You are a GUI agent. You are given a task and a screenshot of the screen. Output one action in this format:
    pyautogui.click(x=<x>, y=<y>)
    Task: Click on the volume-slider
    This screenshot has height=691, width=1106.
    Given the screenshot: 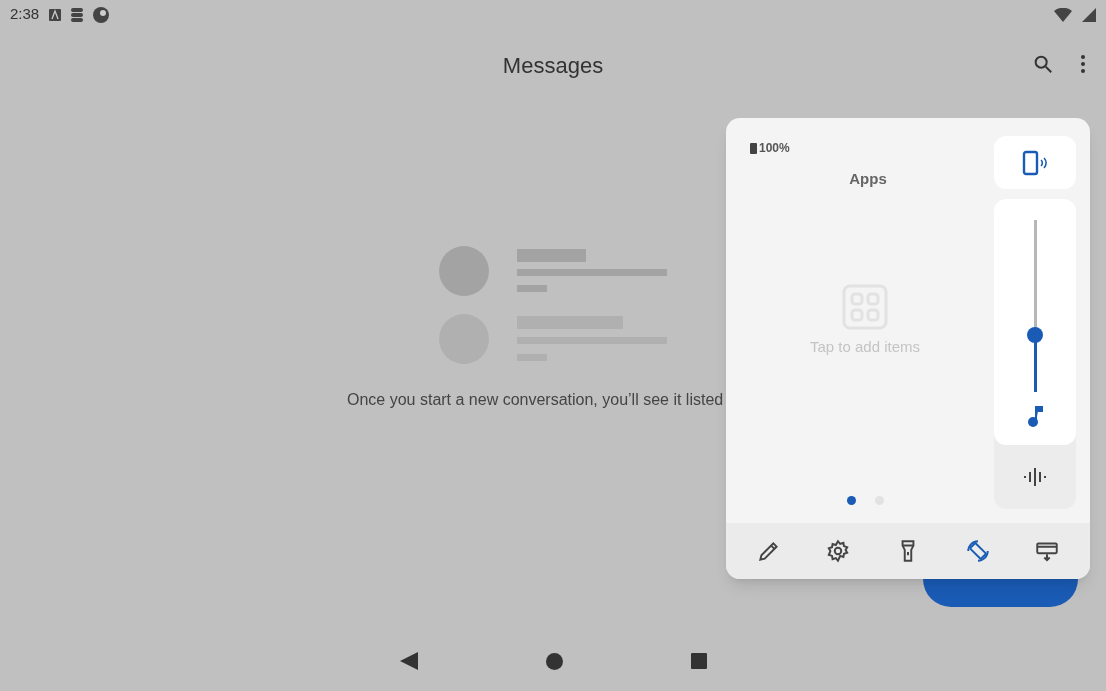 What is the action you would take?
    pyautogui.click(x=1035, y=306)
    